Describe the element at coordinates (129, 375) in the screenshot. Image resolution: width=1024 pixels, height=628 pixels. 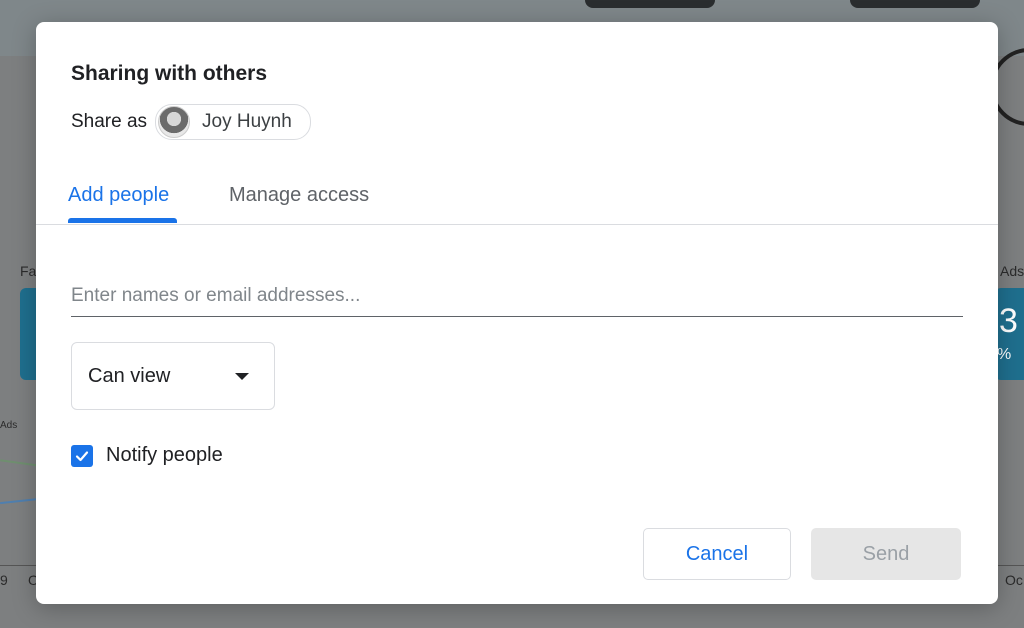
I see `permission-selected: Can view` at that location.